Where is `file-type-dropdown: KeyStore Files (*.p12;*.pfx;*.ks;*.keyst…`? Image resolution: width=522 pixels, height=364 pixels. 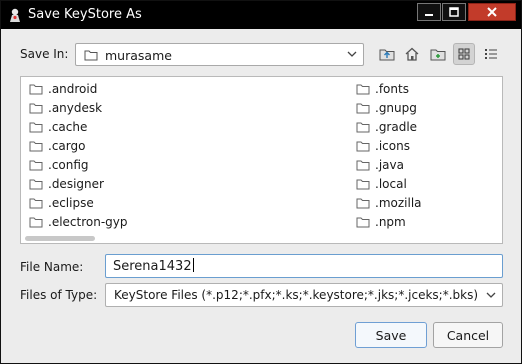
file-type-dropdown: KeyStore Files (*.p12;*.pfx;*.ks;*.keyst… is located at coordinates (304, 295).